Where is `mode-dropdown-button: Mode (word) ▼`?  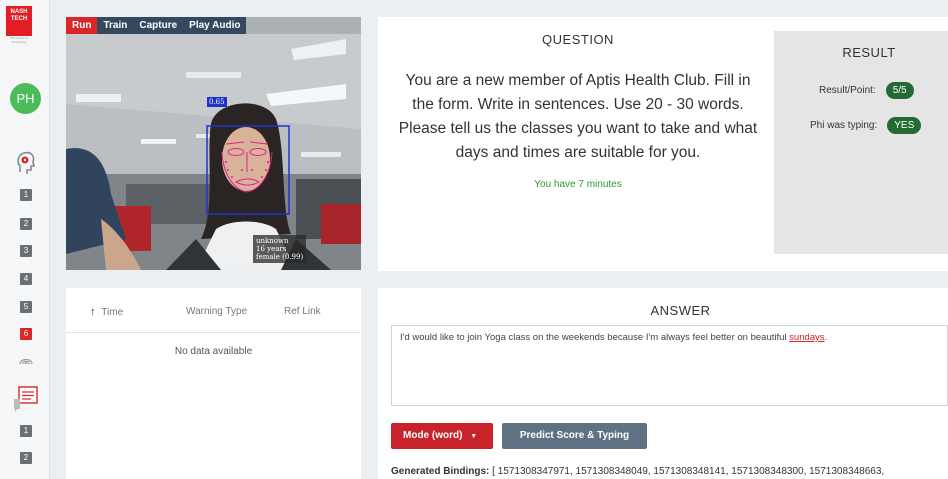
mode-dropdown-button: Mode (word) ▼ is located at coordinates (442, 436).